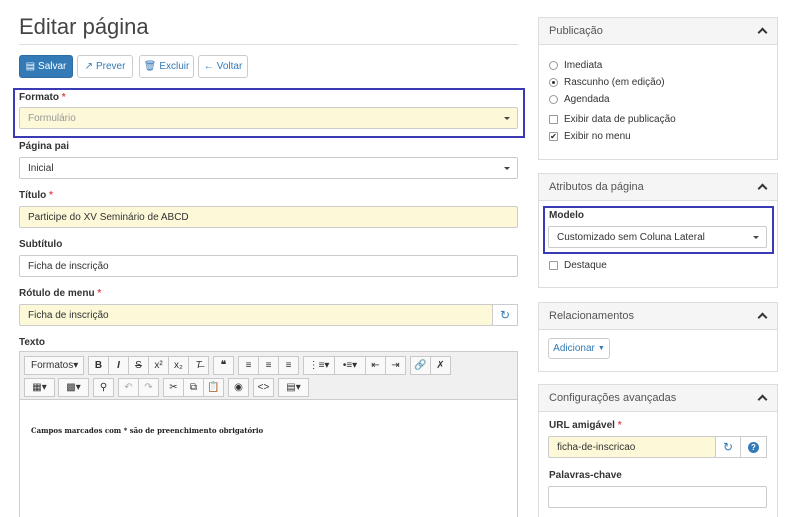 Image resolution: width=800 pixels, height=517 pixels. I want to click on titulo-input: Participe do XV Seminário de ABCD, so click(268, 217).